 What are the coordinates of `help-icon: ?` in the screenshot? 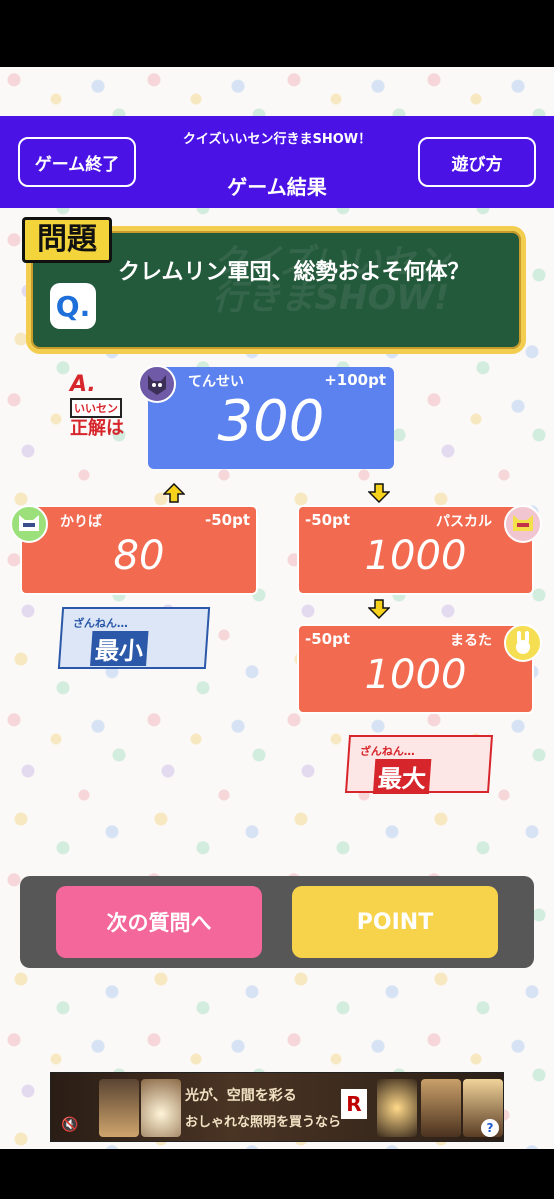 It's located at (490, 1128).